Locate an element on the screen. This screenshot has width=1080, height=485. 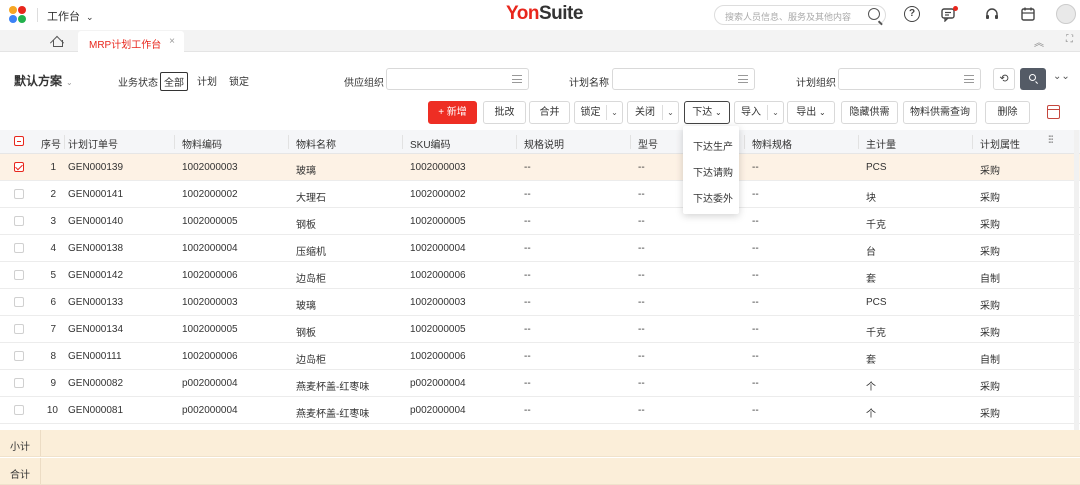
headset-icon is located at coordinates (992, 14).